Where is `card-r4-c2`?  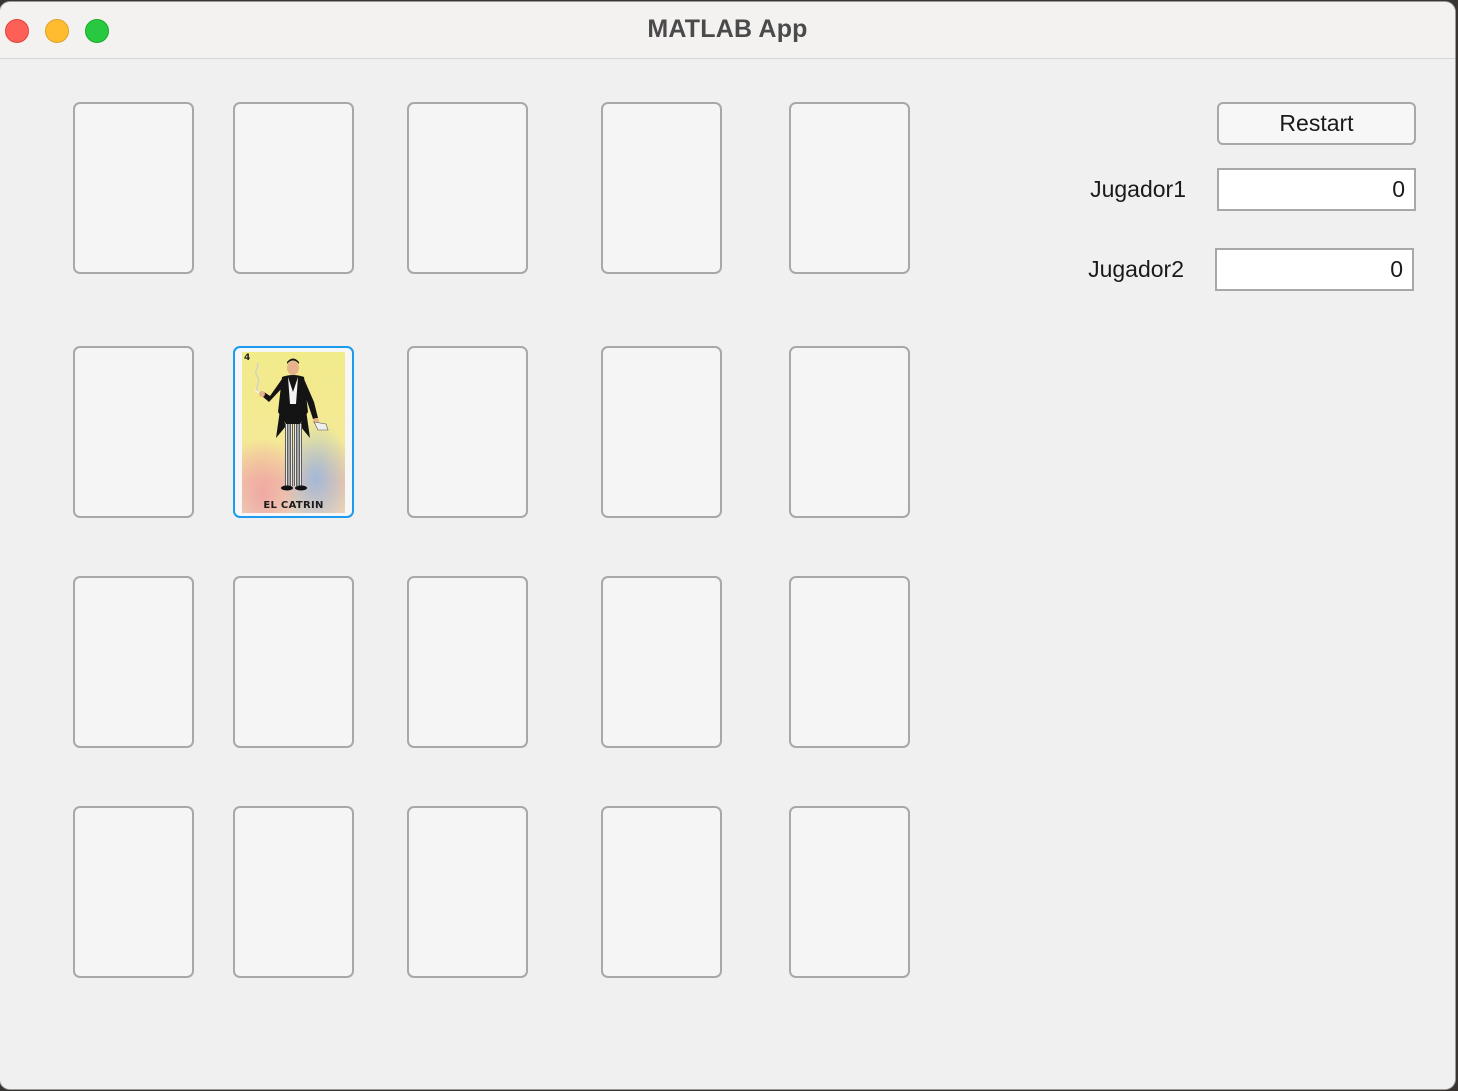 card-r4-c2 is located at coordinates (293, 892).